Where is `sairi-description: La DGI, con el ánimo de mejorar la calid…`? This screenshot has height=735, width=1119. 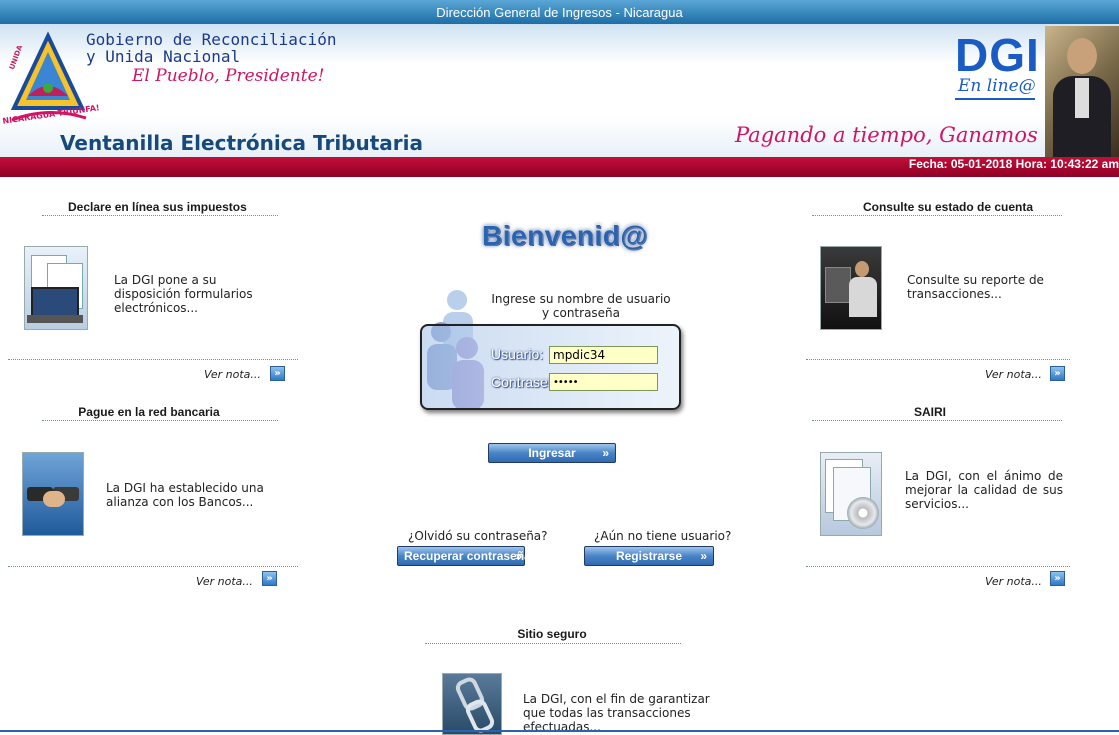 sairi-description: La DGI, con el ánimo de mejorar la calid… is located at coordinates (984, 490).